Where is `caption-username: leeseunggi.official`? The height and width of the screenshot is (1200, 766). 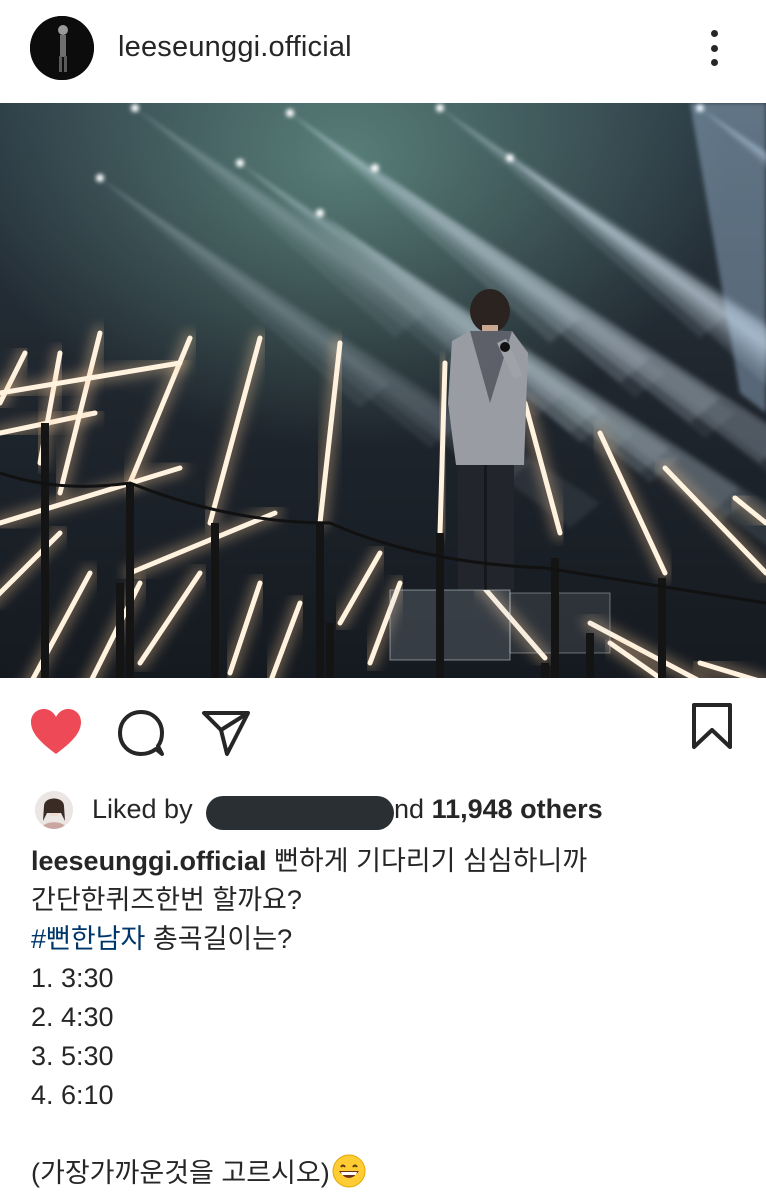 caption-username: leeseunggi.official is located at coordinates (149, 861).